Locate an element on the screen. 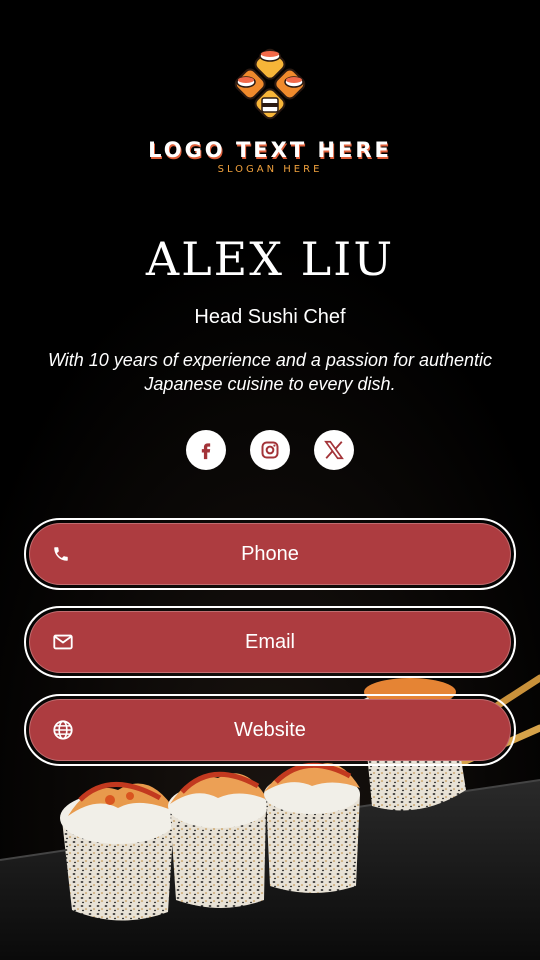  brand-logo: LOGO TEXT HERE SLOGAN HERE is located at coordinates (270, 105).